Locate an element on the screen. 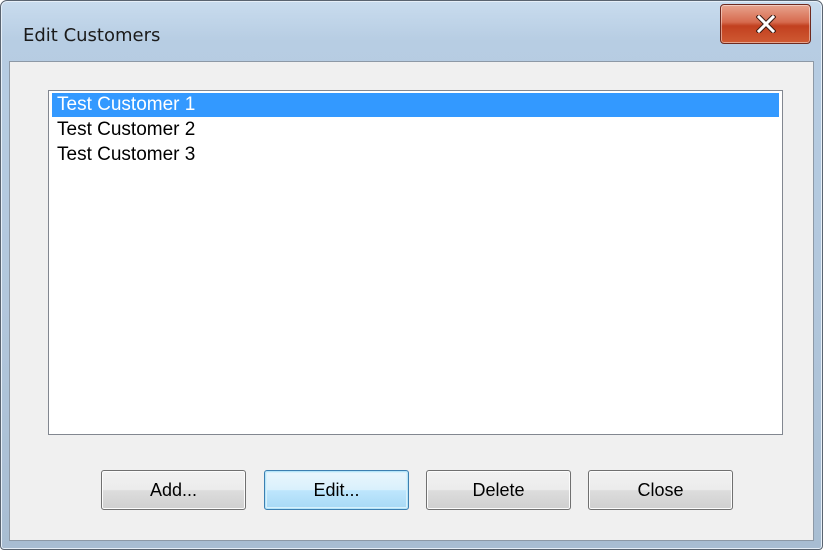 The height and width of the screenshot is (550, 823). window-title: Edit Customers is located at coordinates (92, 35).